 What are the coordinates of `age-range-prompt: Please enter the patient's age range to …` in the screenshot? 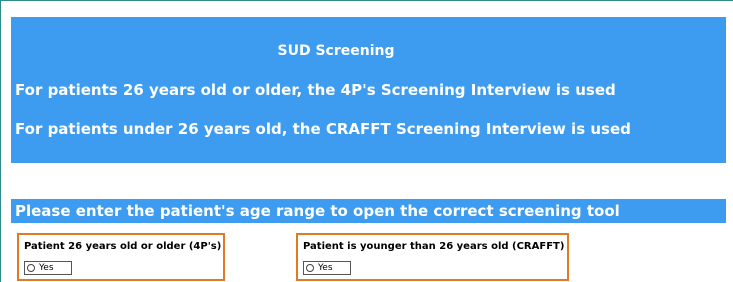 It's located at (368, 211).